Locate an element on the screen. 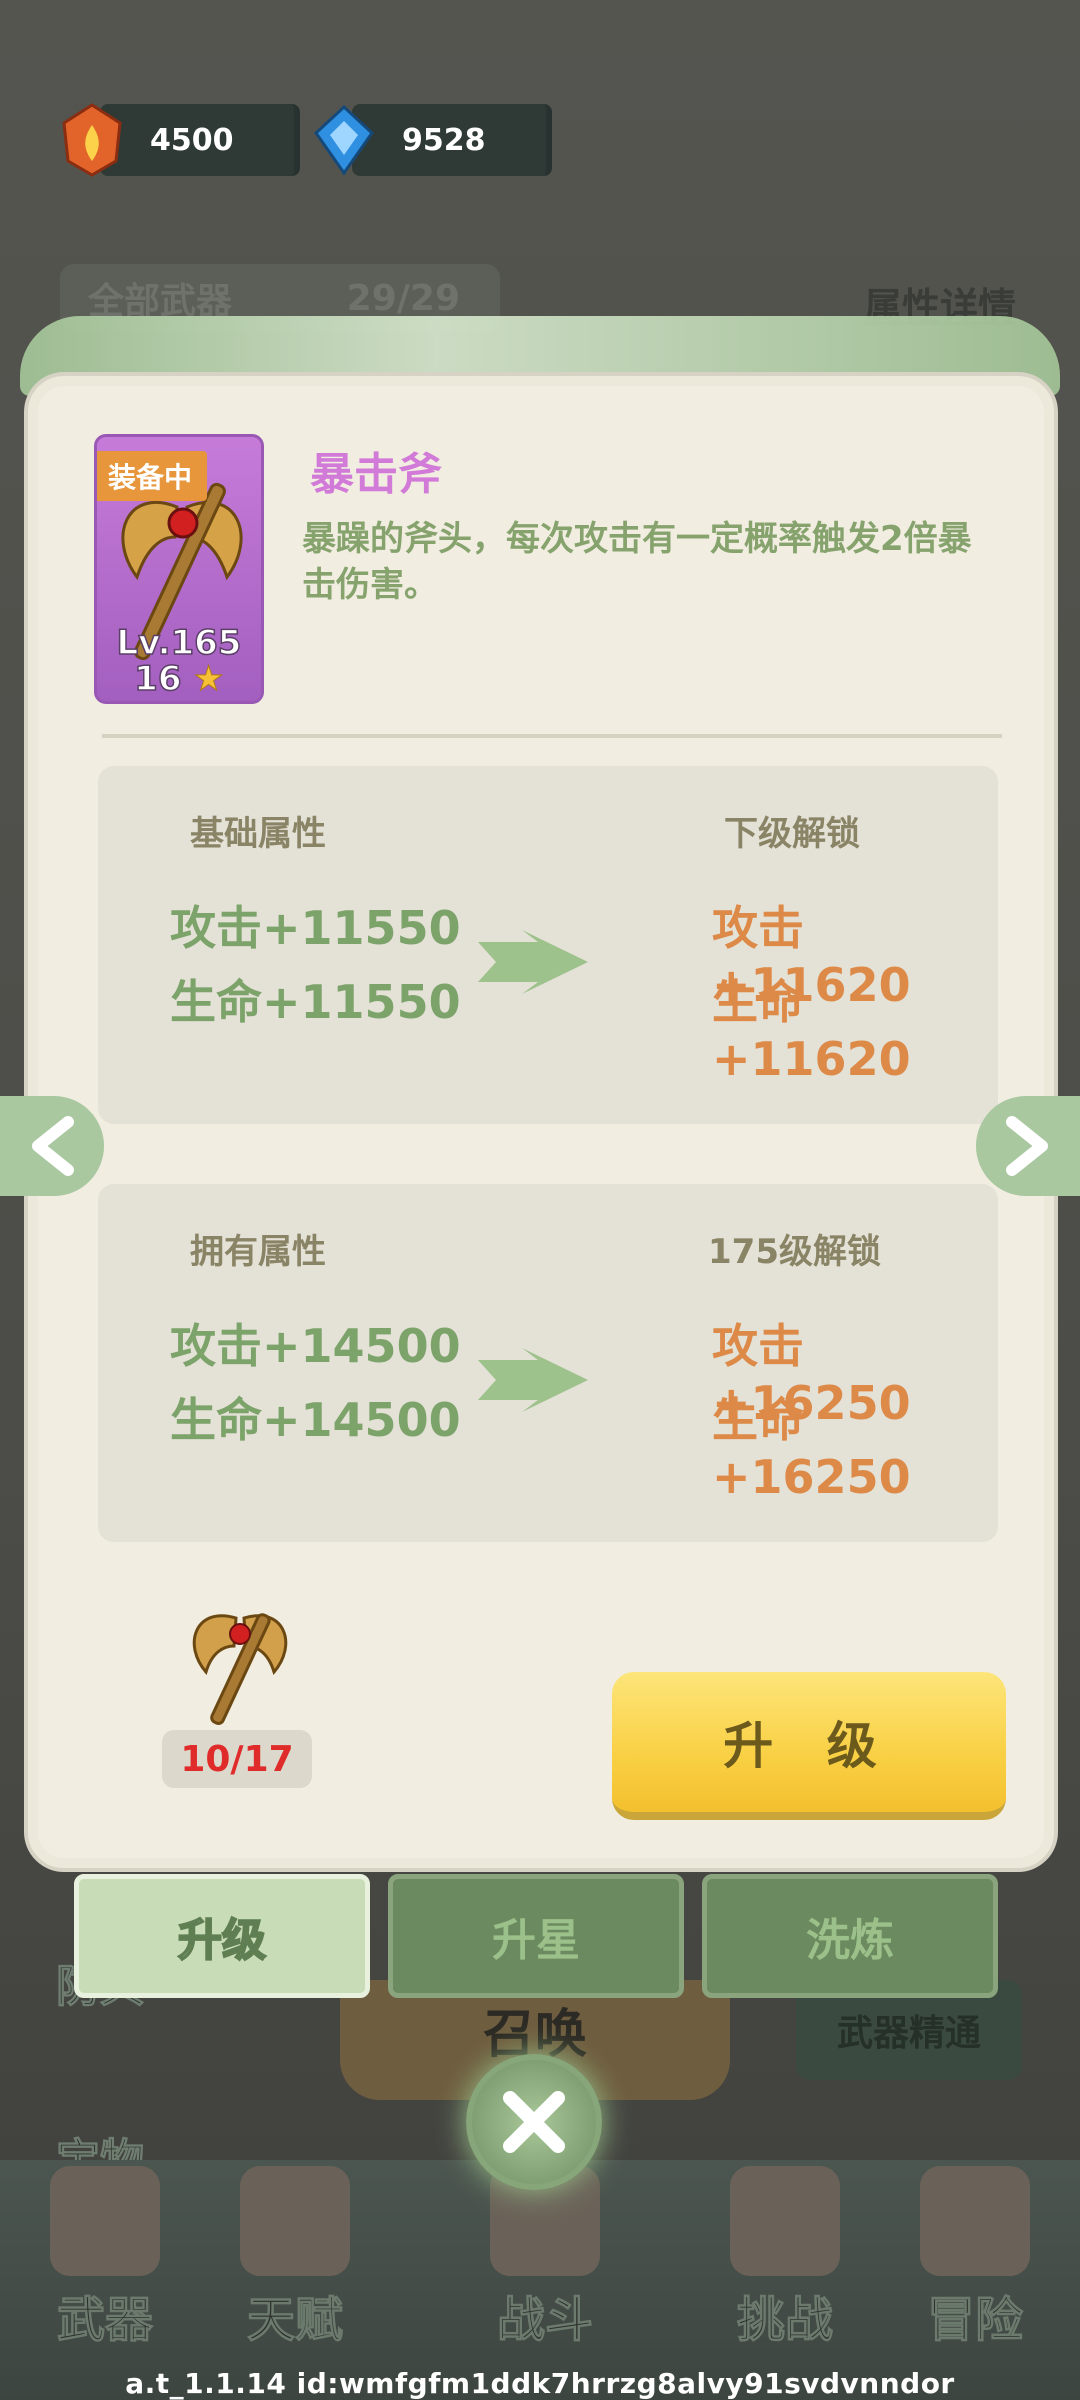 This screenshot has height=2400, width=1080. nav-label: 冒险 is located at coordinates (974, 2320).